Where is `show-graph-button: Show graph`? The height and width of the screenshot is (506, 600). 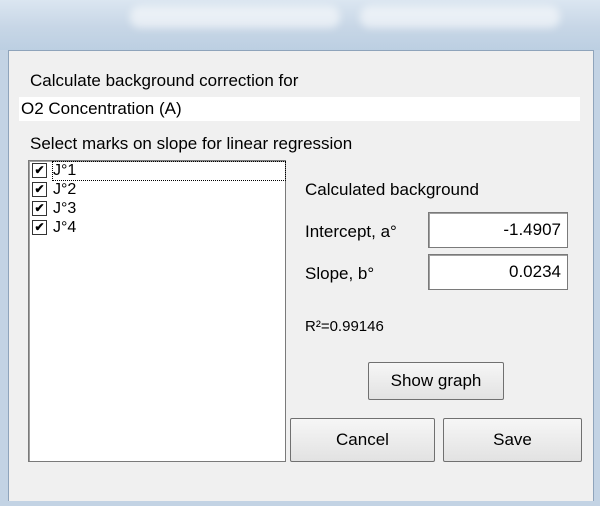 show-graph-button: Show graph is located at coordinates (436, 381).